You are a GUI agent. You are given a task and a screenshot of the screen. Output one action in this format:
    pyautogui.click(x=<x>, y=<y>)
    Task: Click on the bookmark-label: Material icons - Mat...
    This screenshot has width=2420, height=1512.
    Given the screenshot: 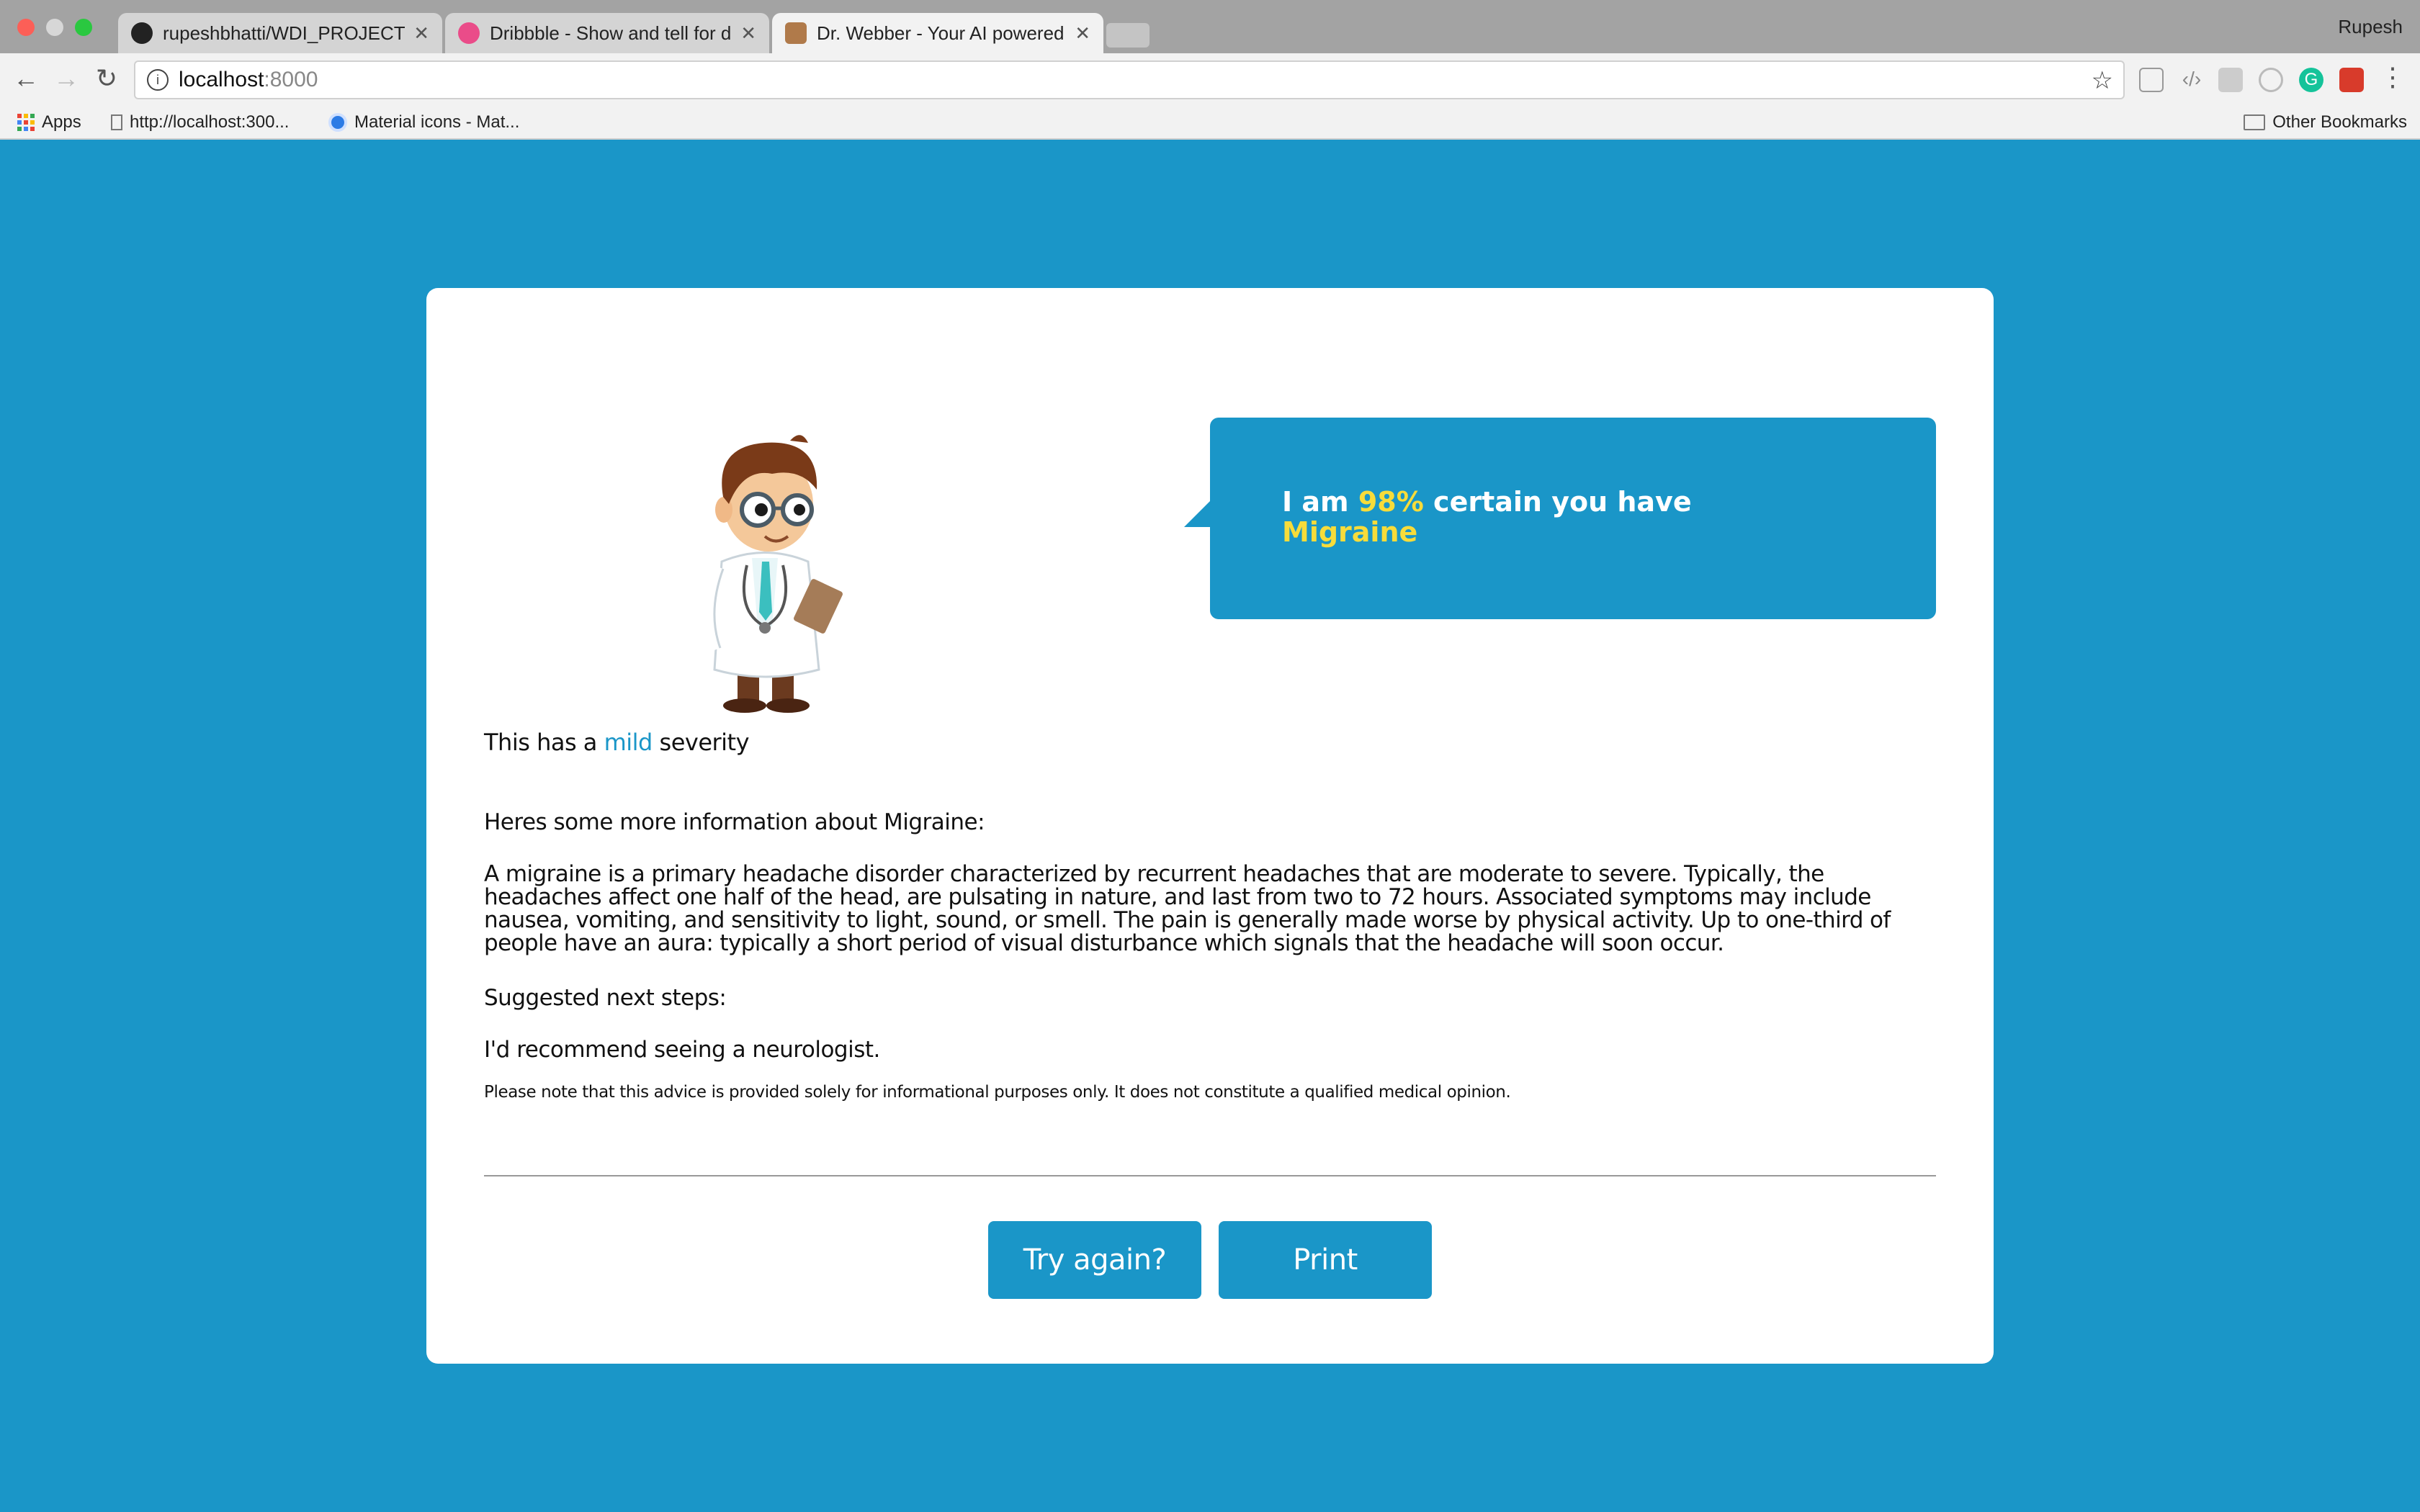 What is the action you would take?
    pyautogui.click(x=437, y=122)
    